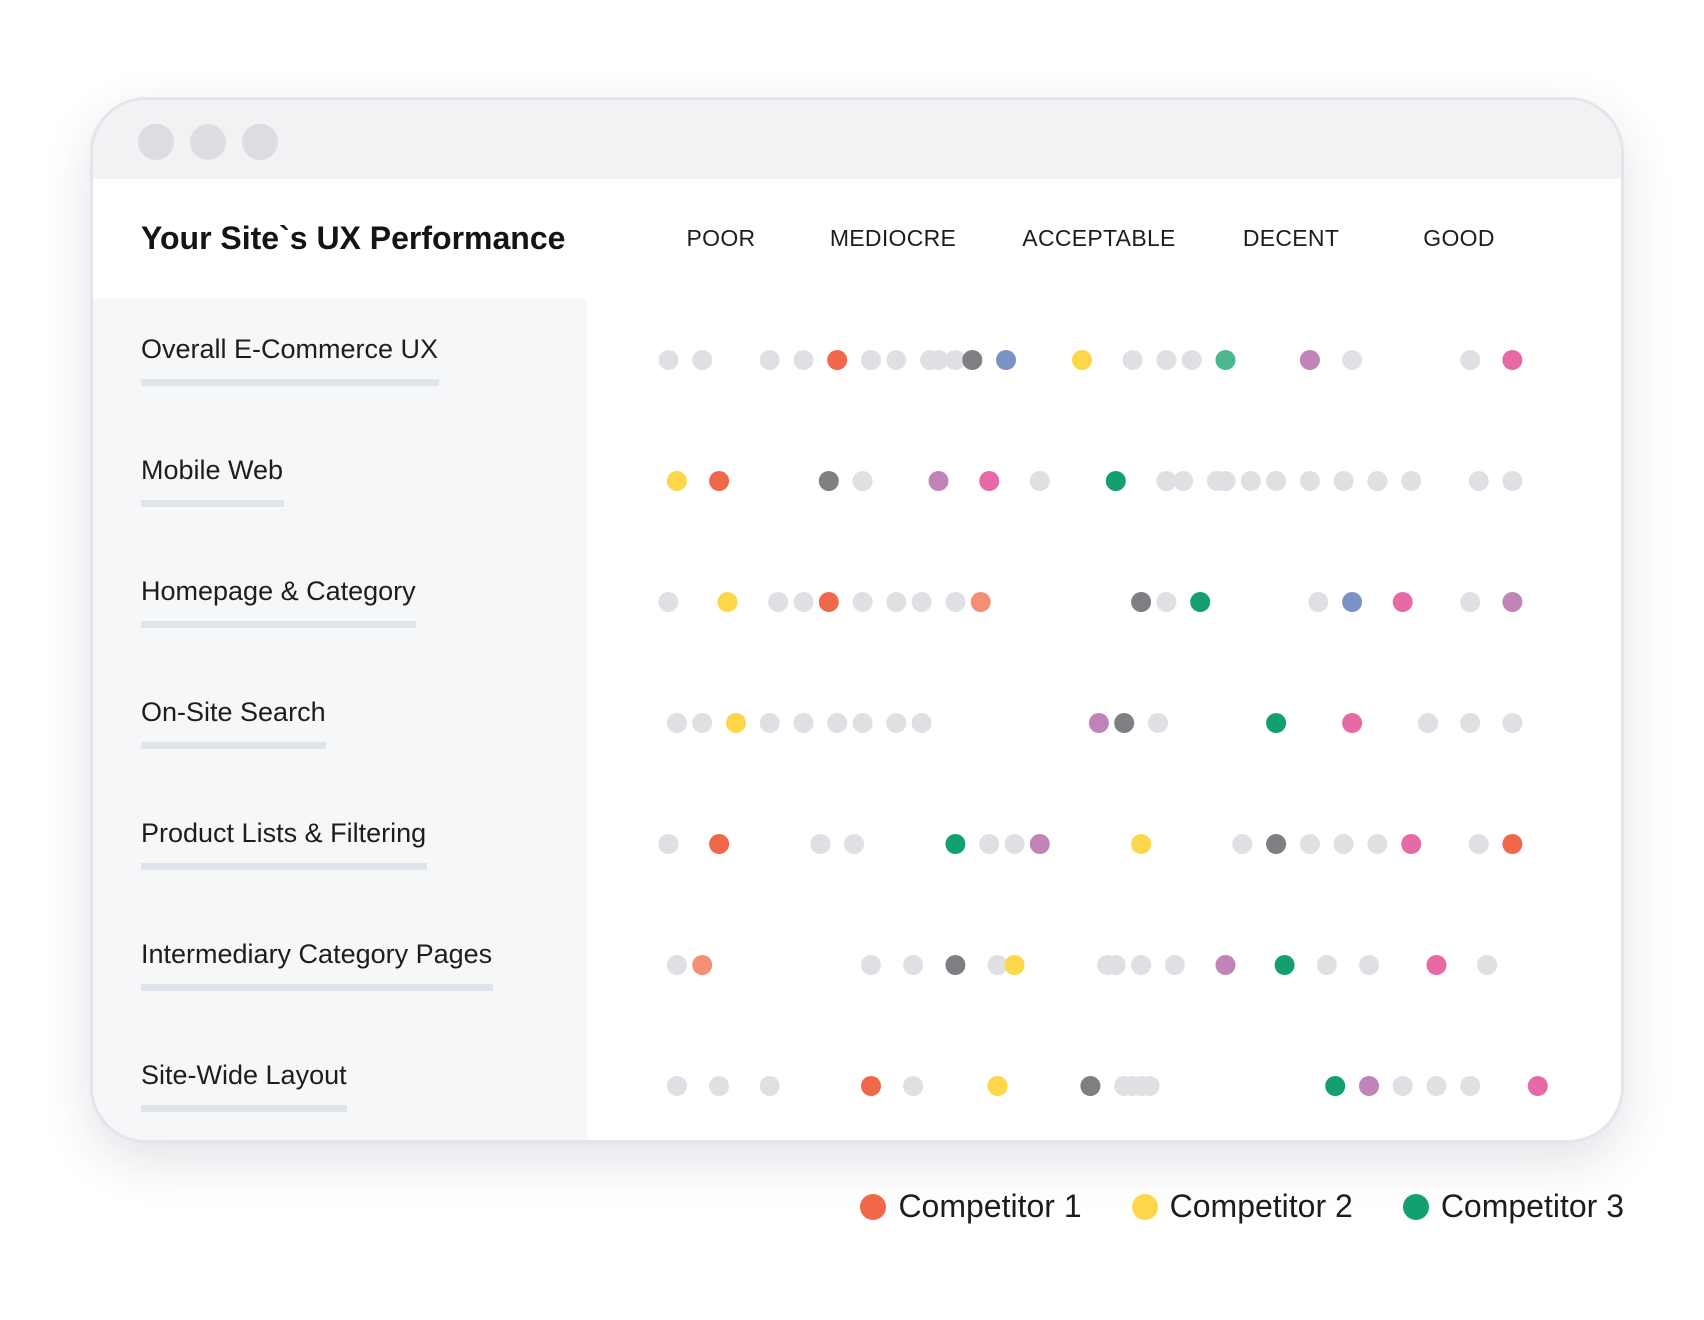 Image resolution: width=1704 pixels, height=1320 pixels. Describe the element at coordinates (1082, 965) in the screenshot. I see `dot-row-intermediary-category-pages` at that location.